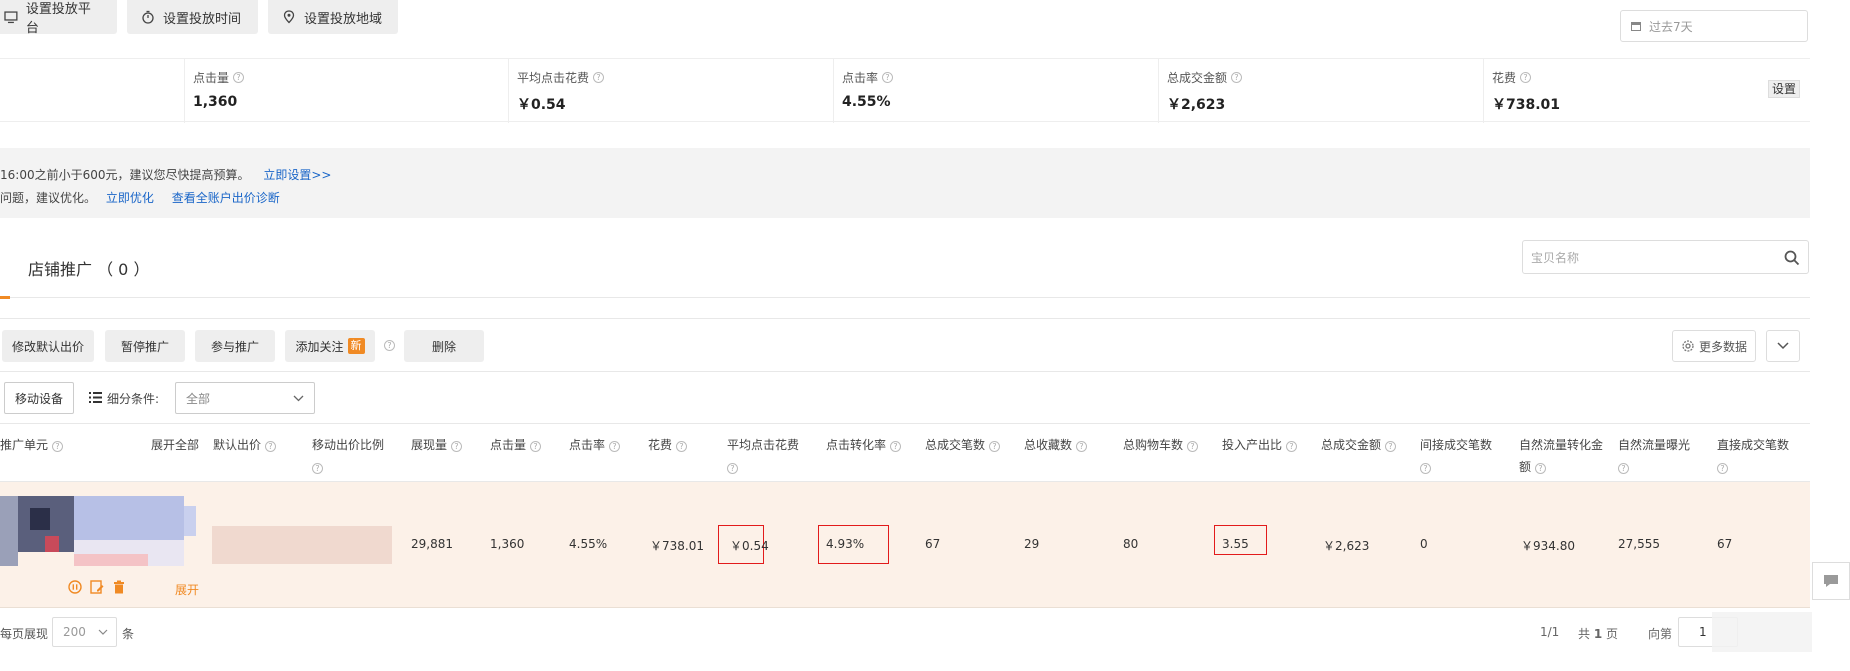 This screenshot has height=671, width=1850. I want to click on mobile-device-button: 移动设备, so click(39, 398).